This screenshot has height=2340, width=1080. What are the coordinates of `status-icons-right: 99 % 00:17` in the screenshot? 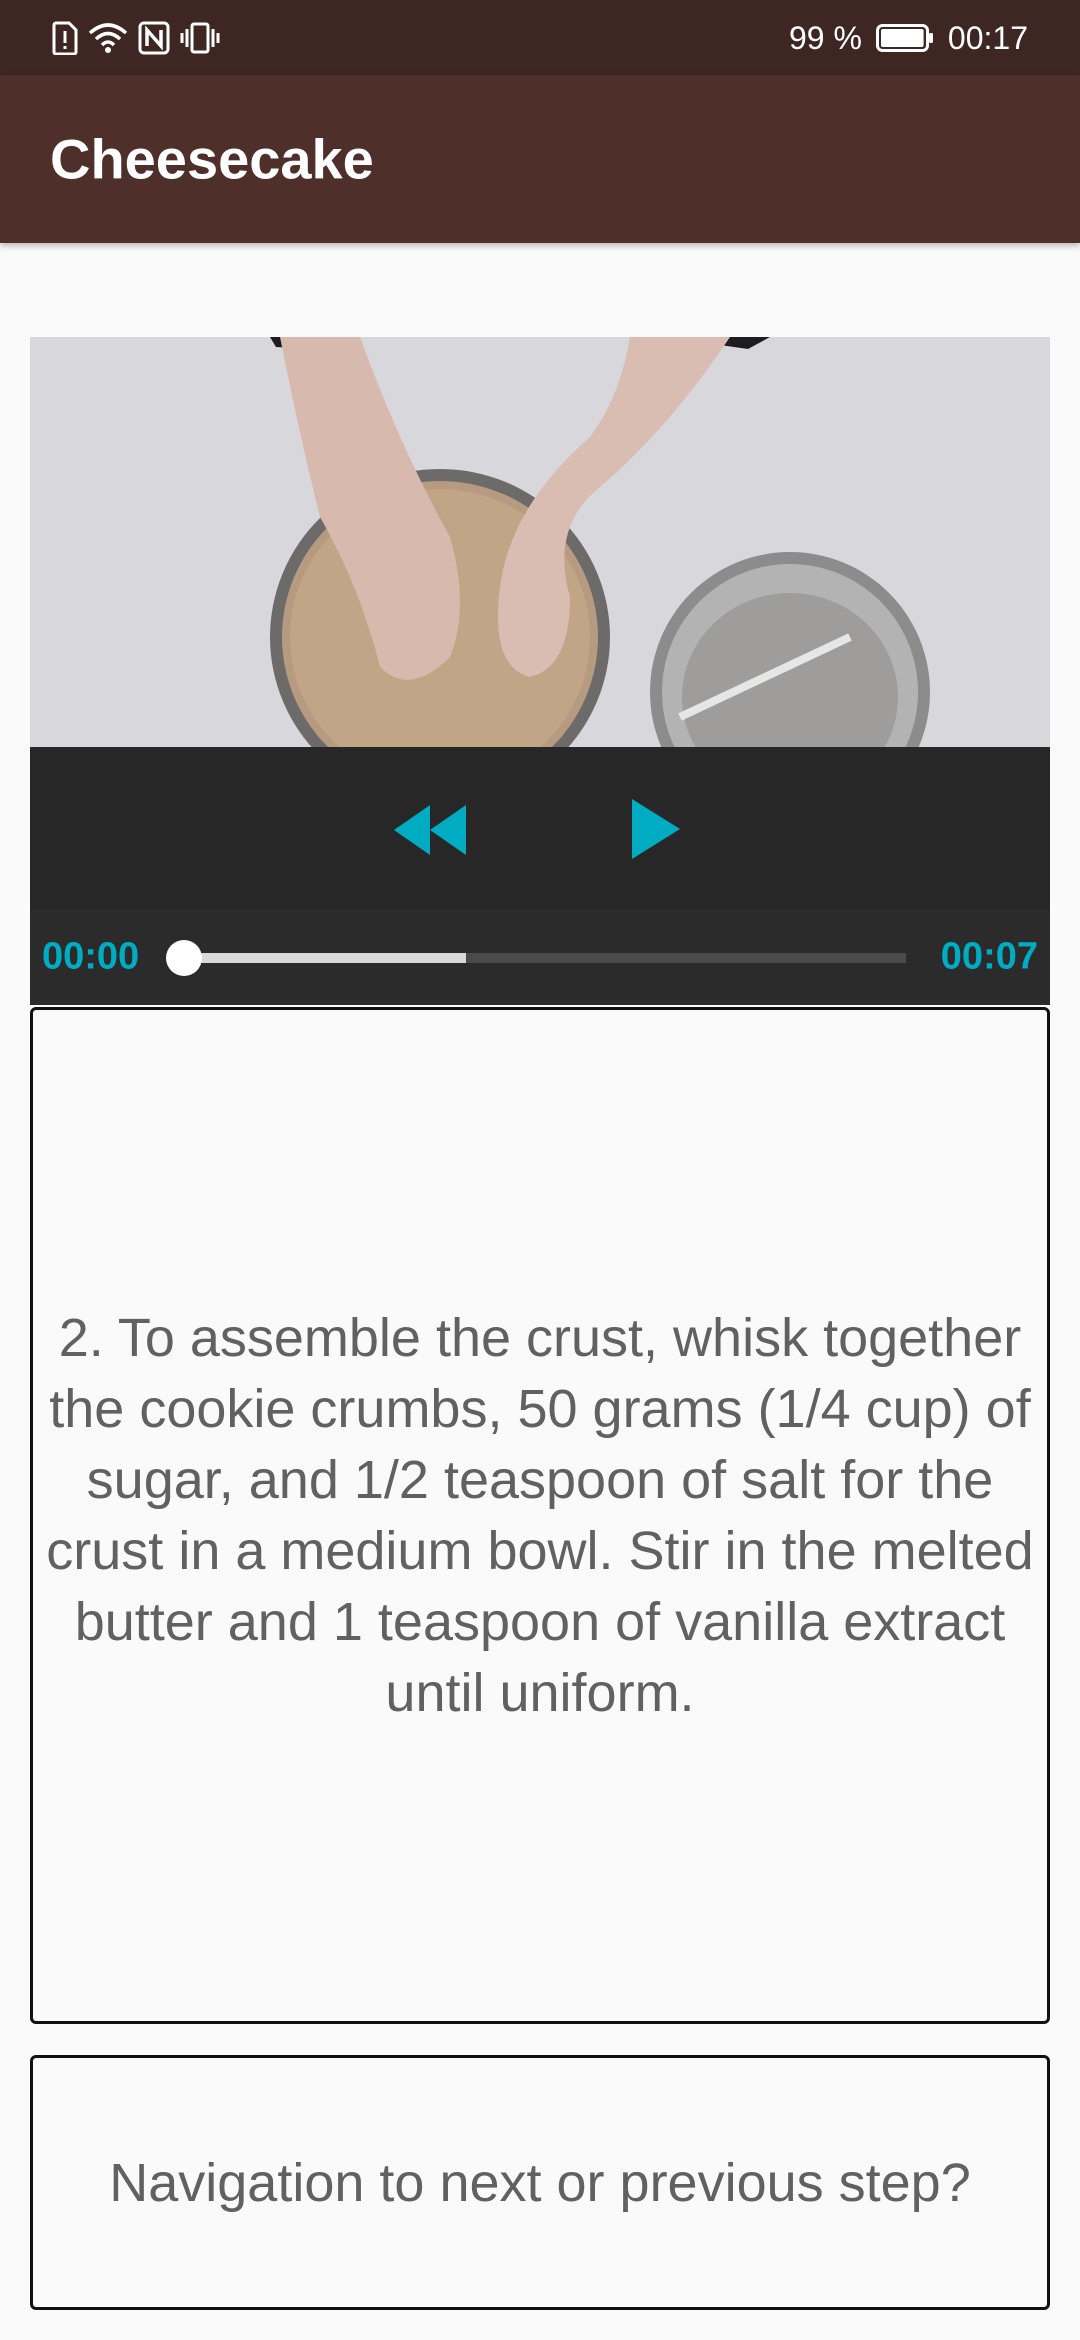 It's located at (908, 38).